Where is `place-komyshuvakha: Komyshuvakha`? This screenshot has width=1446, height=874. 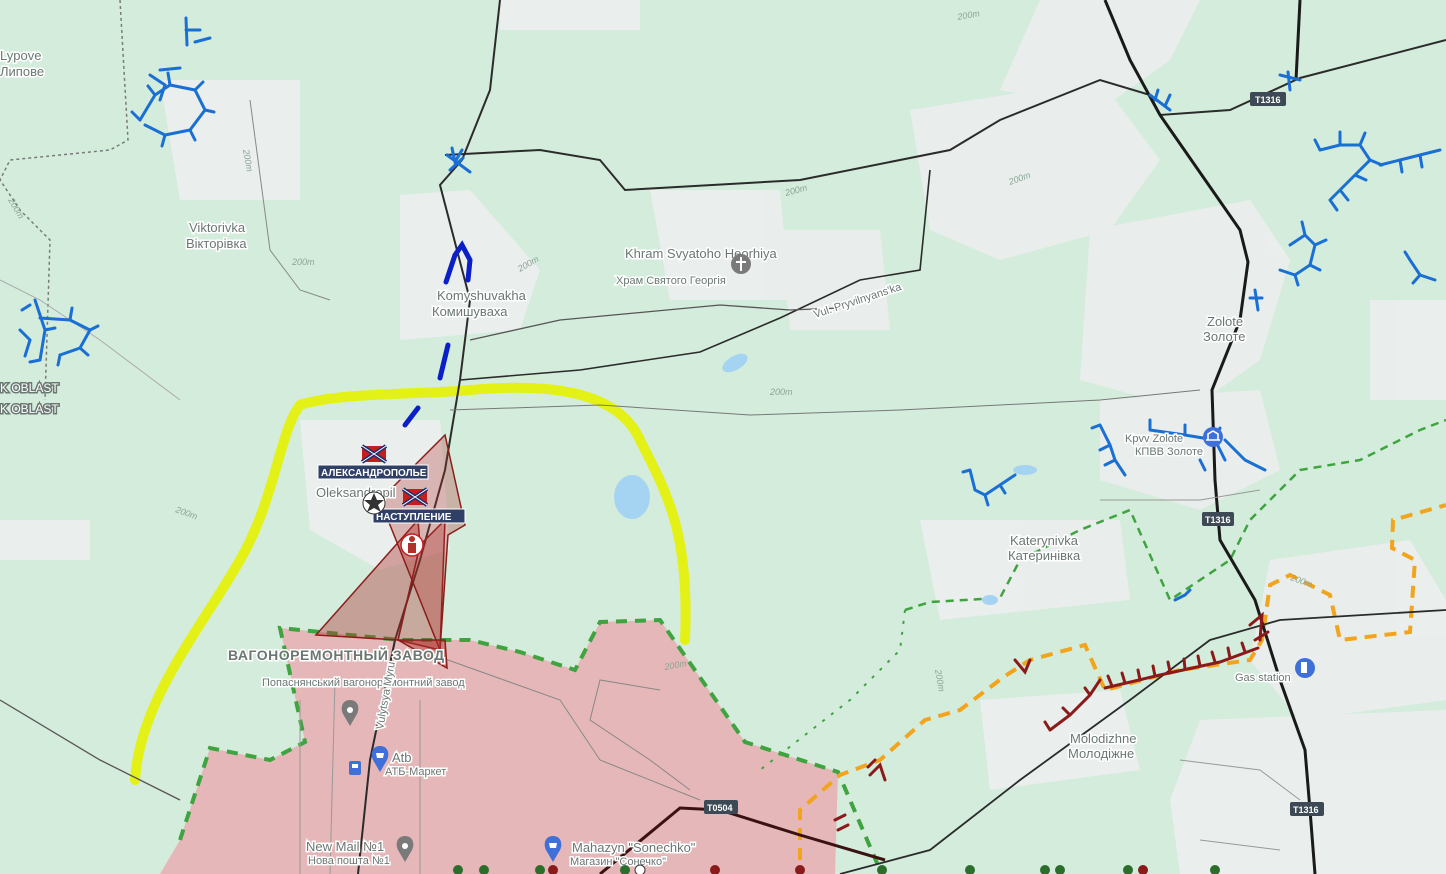
place-komyshuvakha: Komyshuvakha is located at coordinates (482, 295).